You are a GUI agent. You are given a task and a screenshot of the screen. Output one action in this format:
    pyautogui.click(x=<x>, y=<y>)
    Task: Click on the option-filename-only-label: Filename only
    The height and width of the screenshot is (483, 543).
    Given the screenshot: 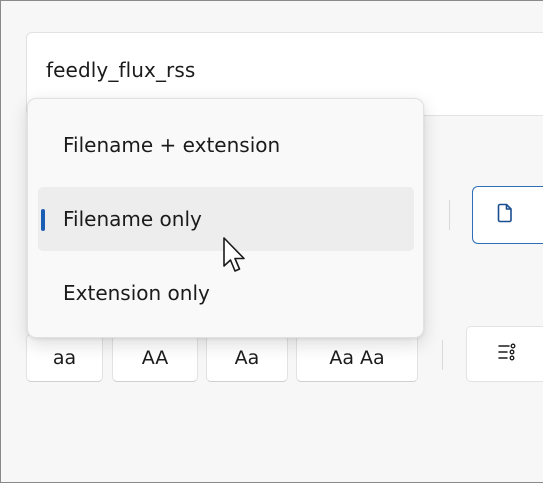 What is the action you would take?
    pyautogui.click(x=132, y=219)
    